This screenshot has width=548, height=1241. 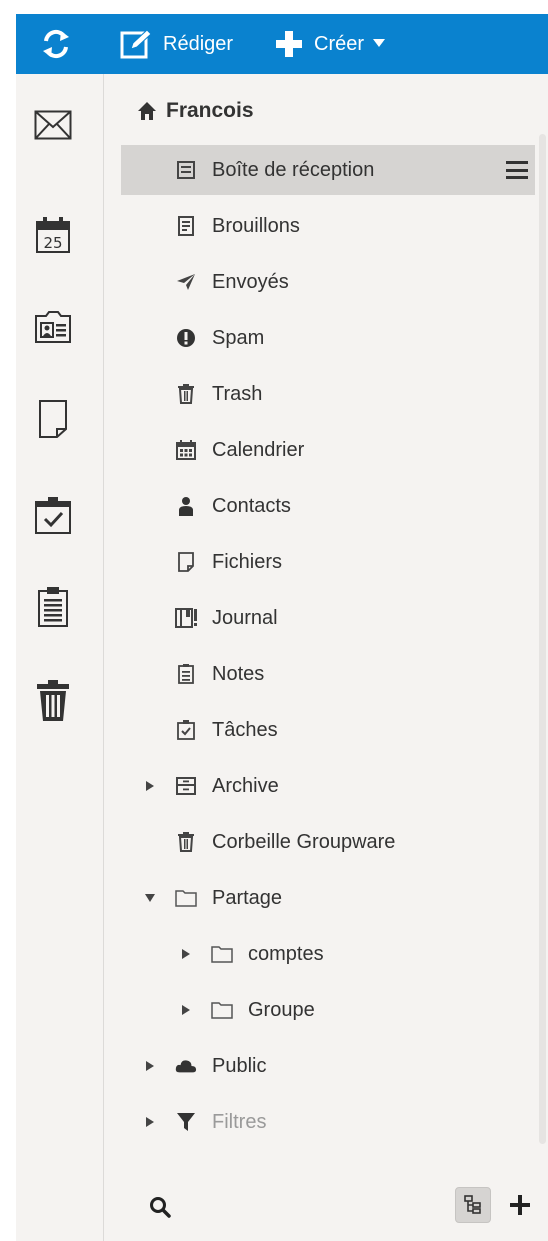 I want to click on create-dropdown: Créer, so click(x=330, y=44).